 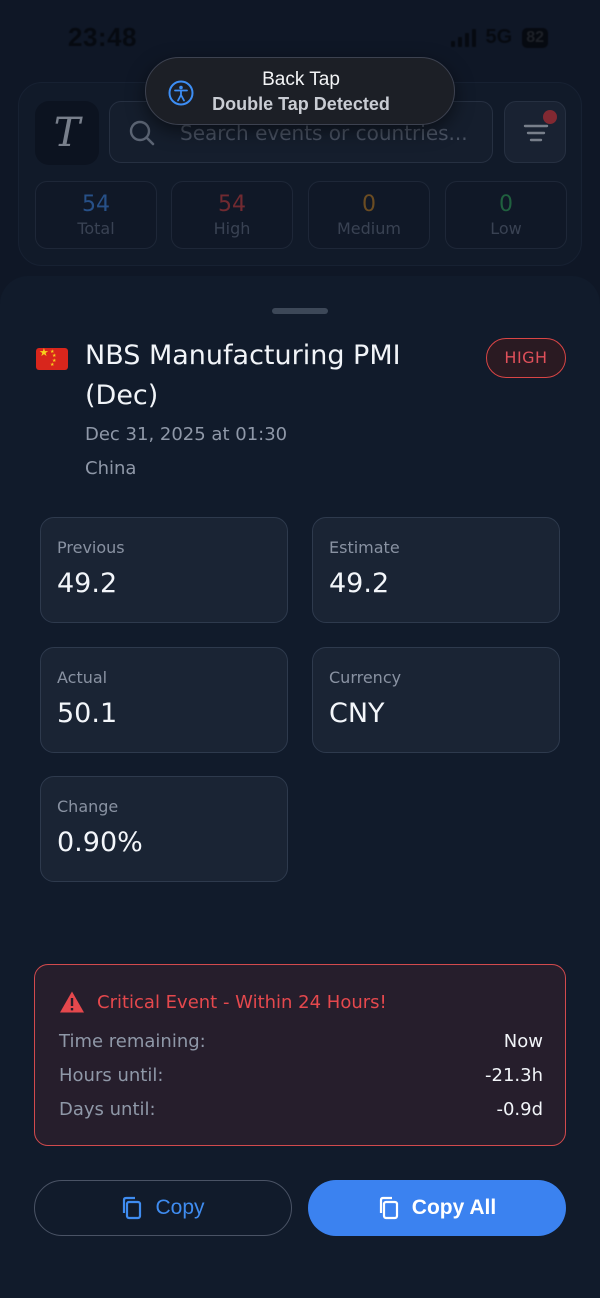 I want to click on copy-button-label: Copy, so click(x=180, y=1207).